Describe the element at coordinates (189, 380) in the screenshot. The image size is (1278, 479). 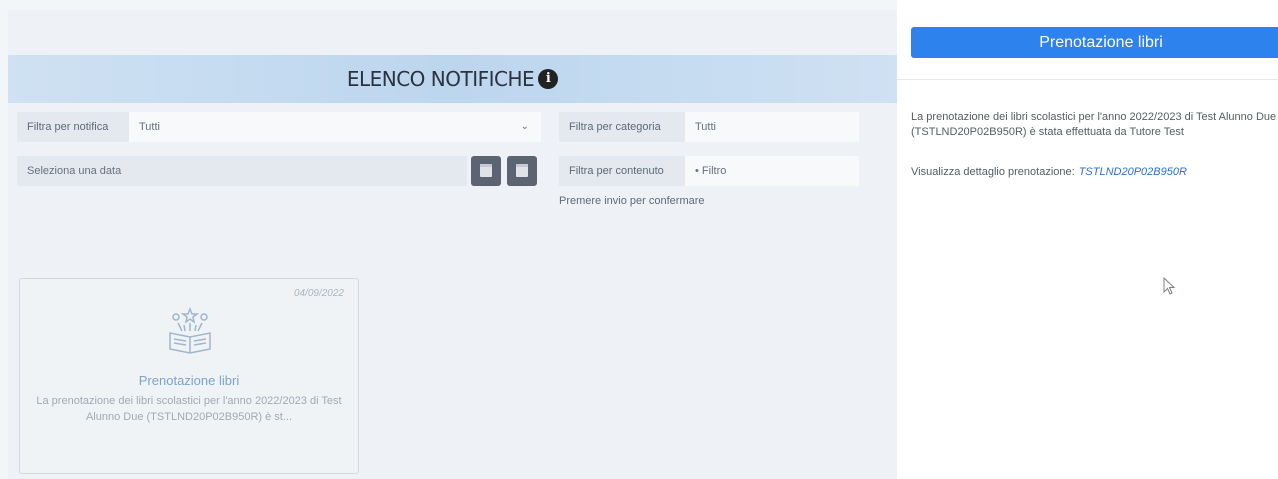
I see `card-title: Prenotazione libri` at that location.